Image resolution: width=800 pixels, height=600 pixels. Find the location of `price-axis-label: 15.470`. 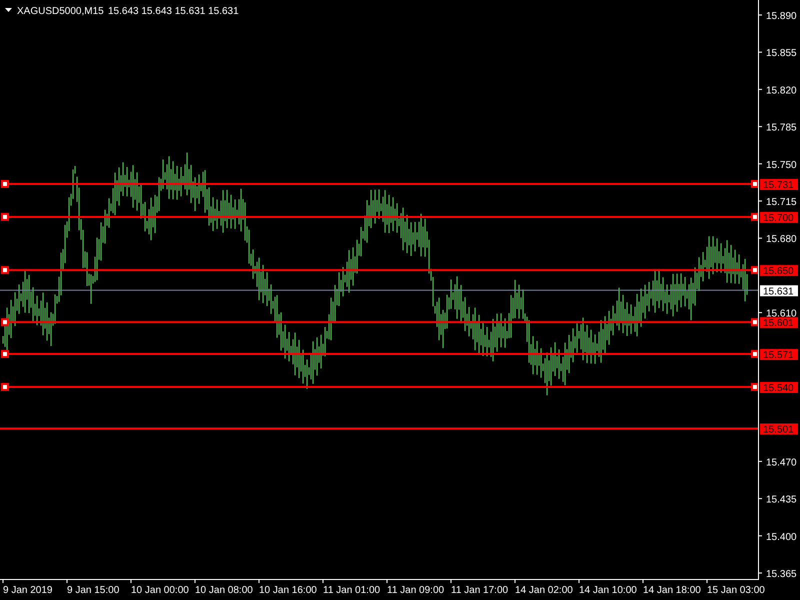

price-axis-label: 15.470 is located at coordinates (781, 462).